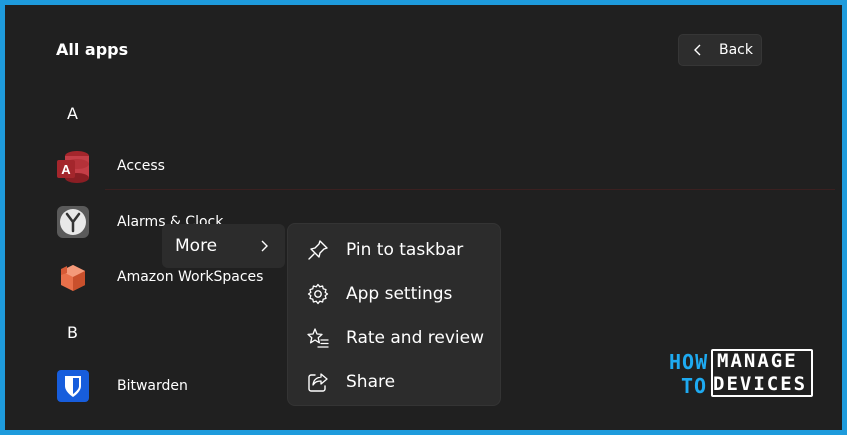  I want to click on menu-item-label: Pin to taskbar, so click(405, 250).